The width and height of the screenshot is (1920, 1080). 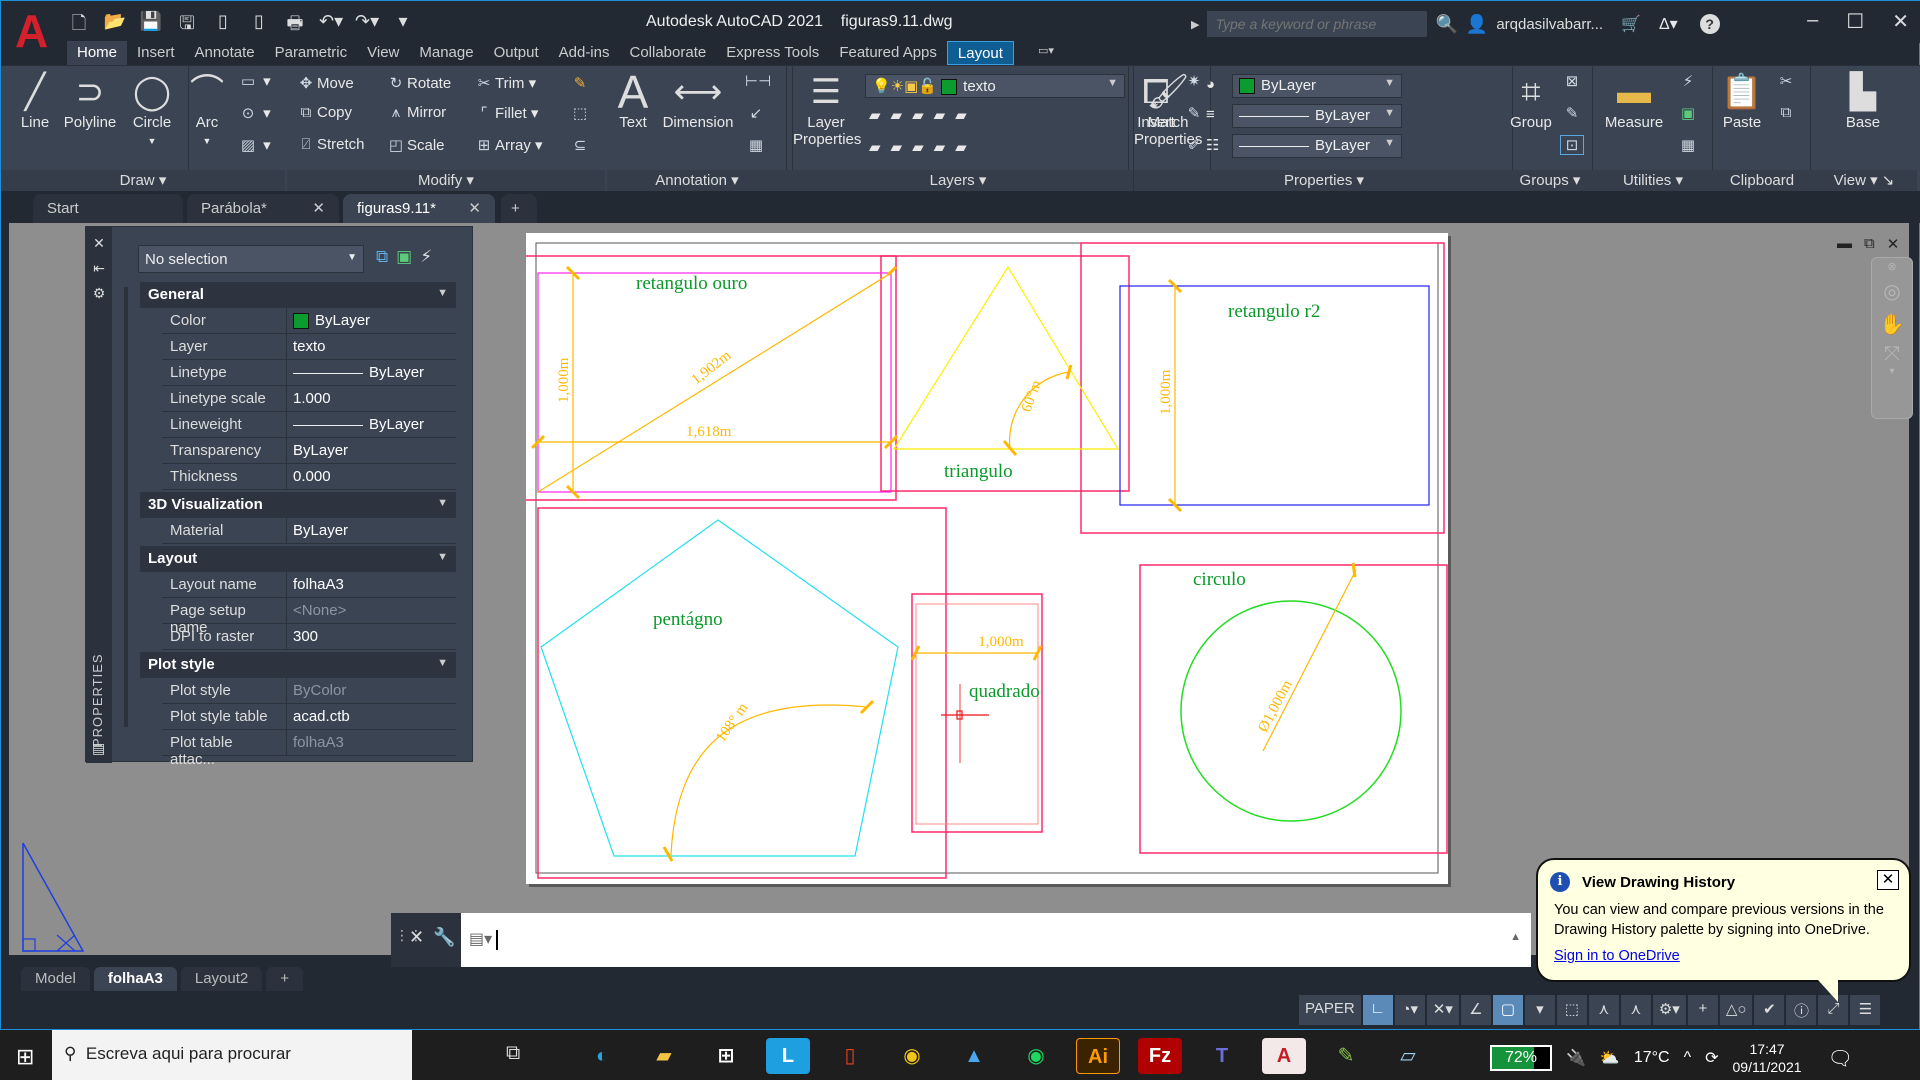 I want to click on annotation-monitor-icon: +, so click(x=1702, y=1010).